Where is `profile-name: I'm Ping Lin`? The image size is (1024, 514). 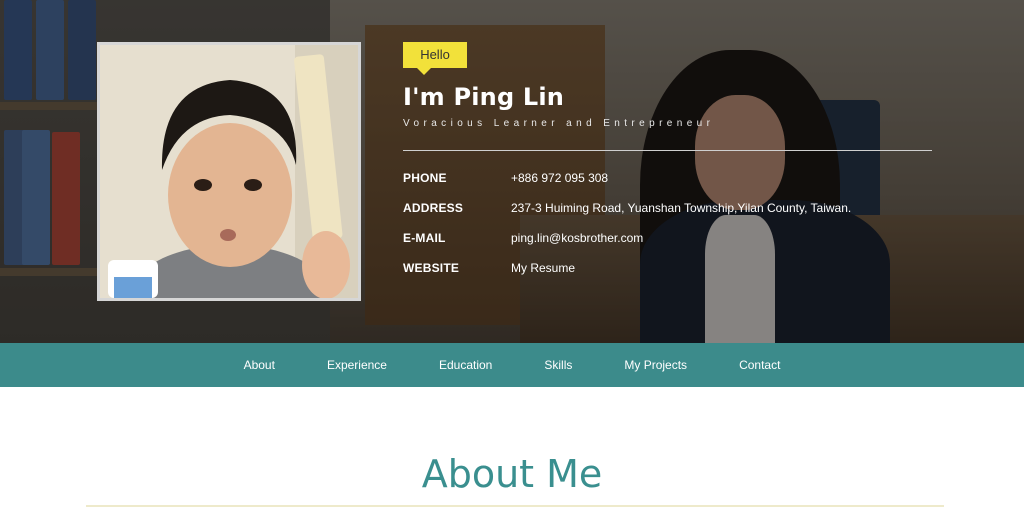 profile-name: I'm Ping Lin is located at coordinates (484, 97).